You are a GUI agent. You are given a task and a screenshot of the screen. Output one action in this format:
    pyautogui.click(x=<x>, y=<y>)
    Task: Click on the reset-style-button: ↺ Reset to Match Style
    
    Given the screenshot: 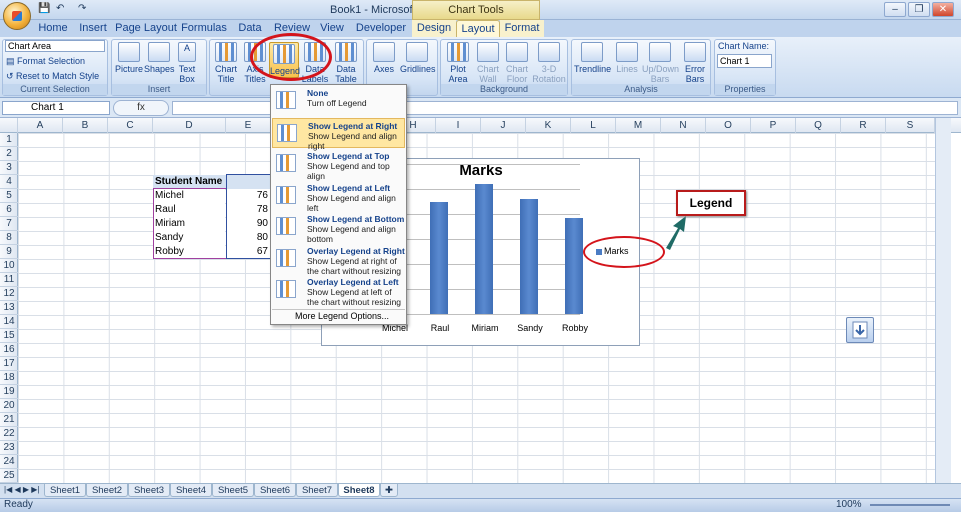 What is the action you would take?
    pyautogui.click(x=52, y=76)
    